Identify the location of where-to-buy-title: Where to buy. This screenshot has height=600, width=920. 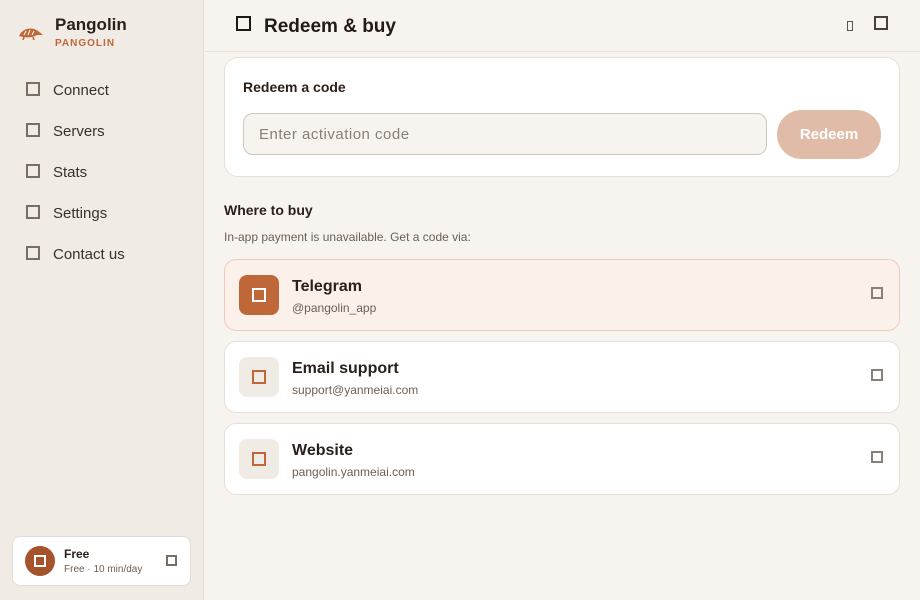
(268, 210).